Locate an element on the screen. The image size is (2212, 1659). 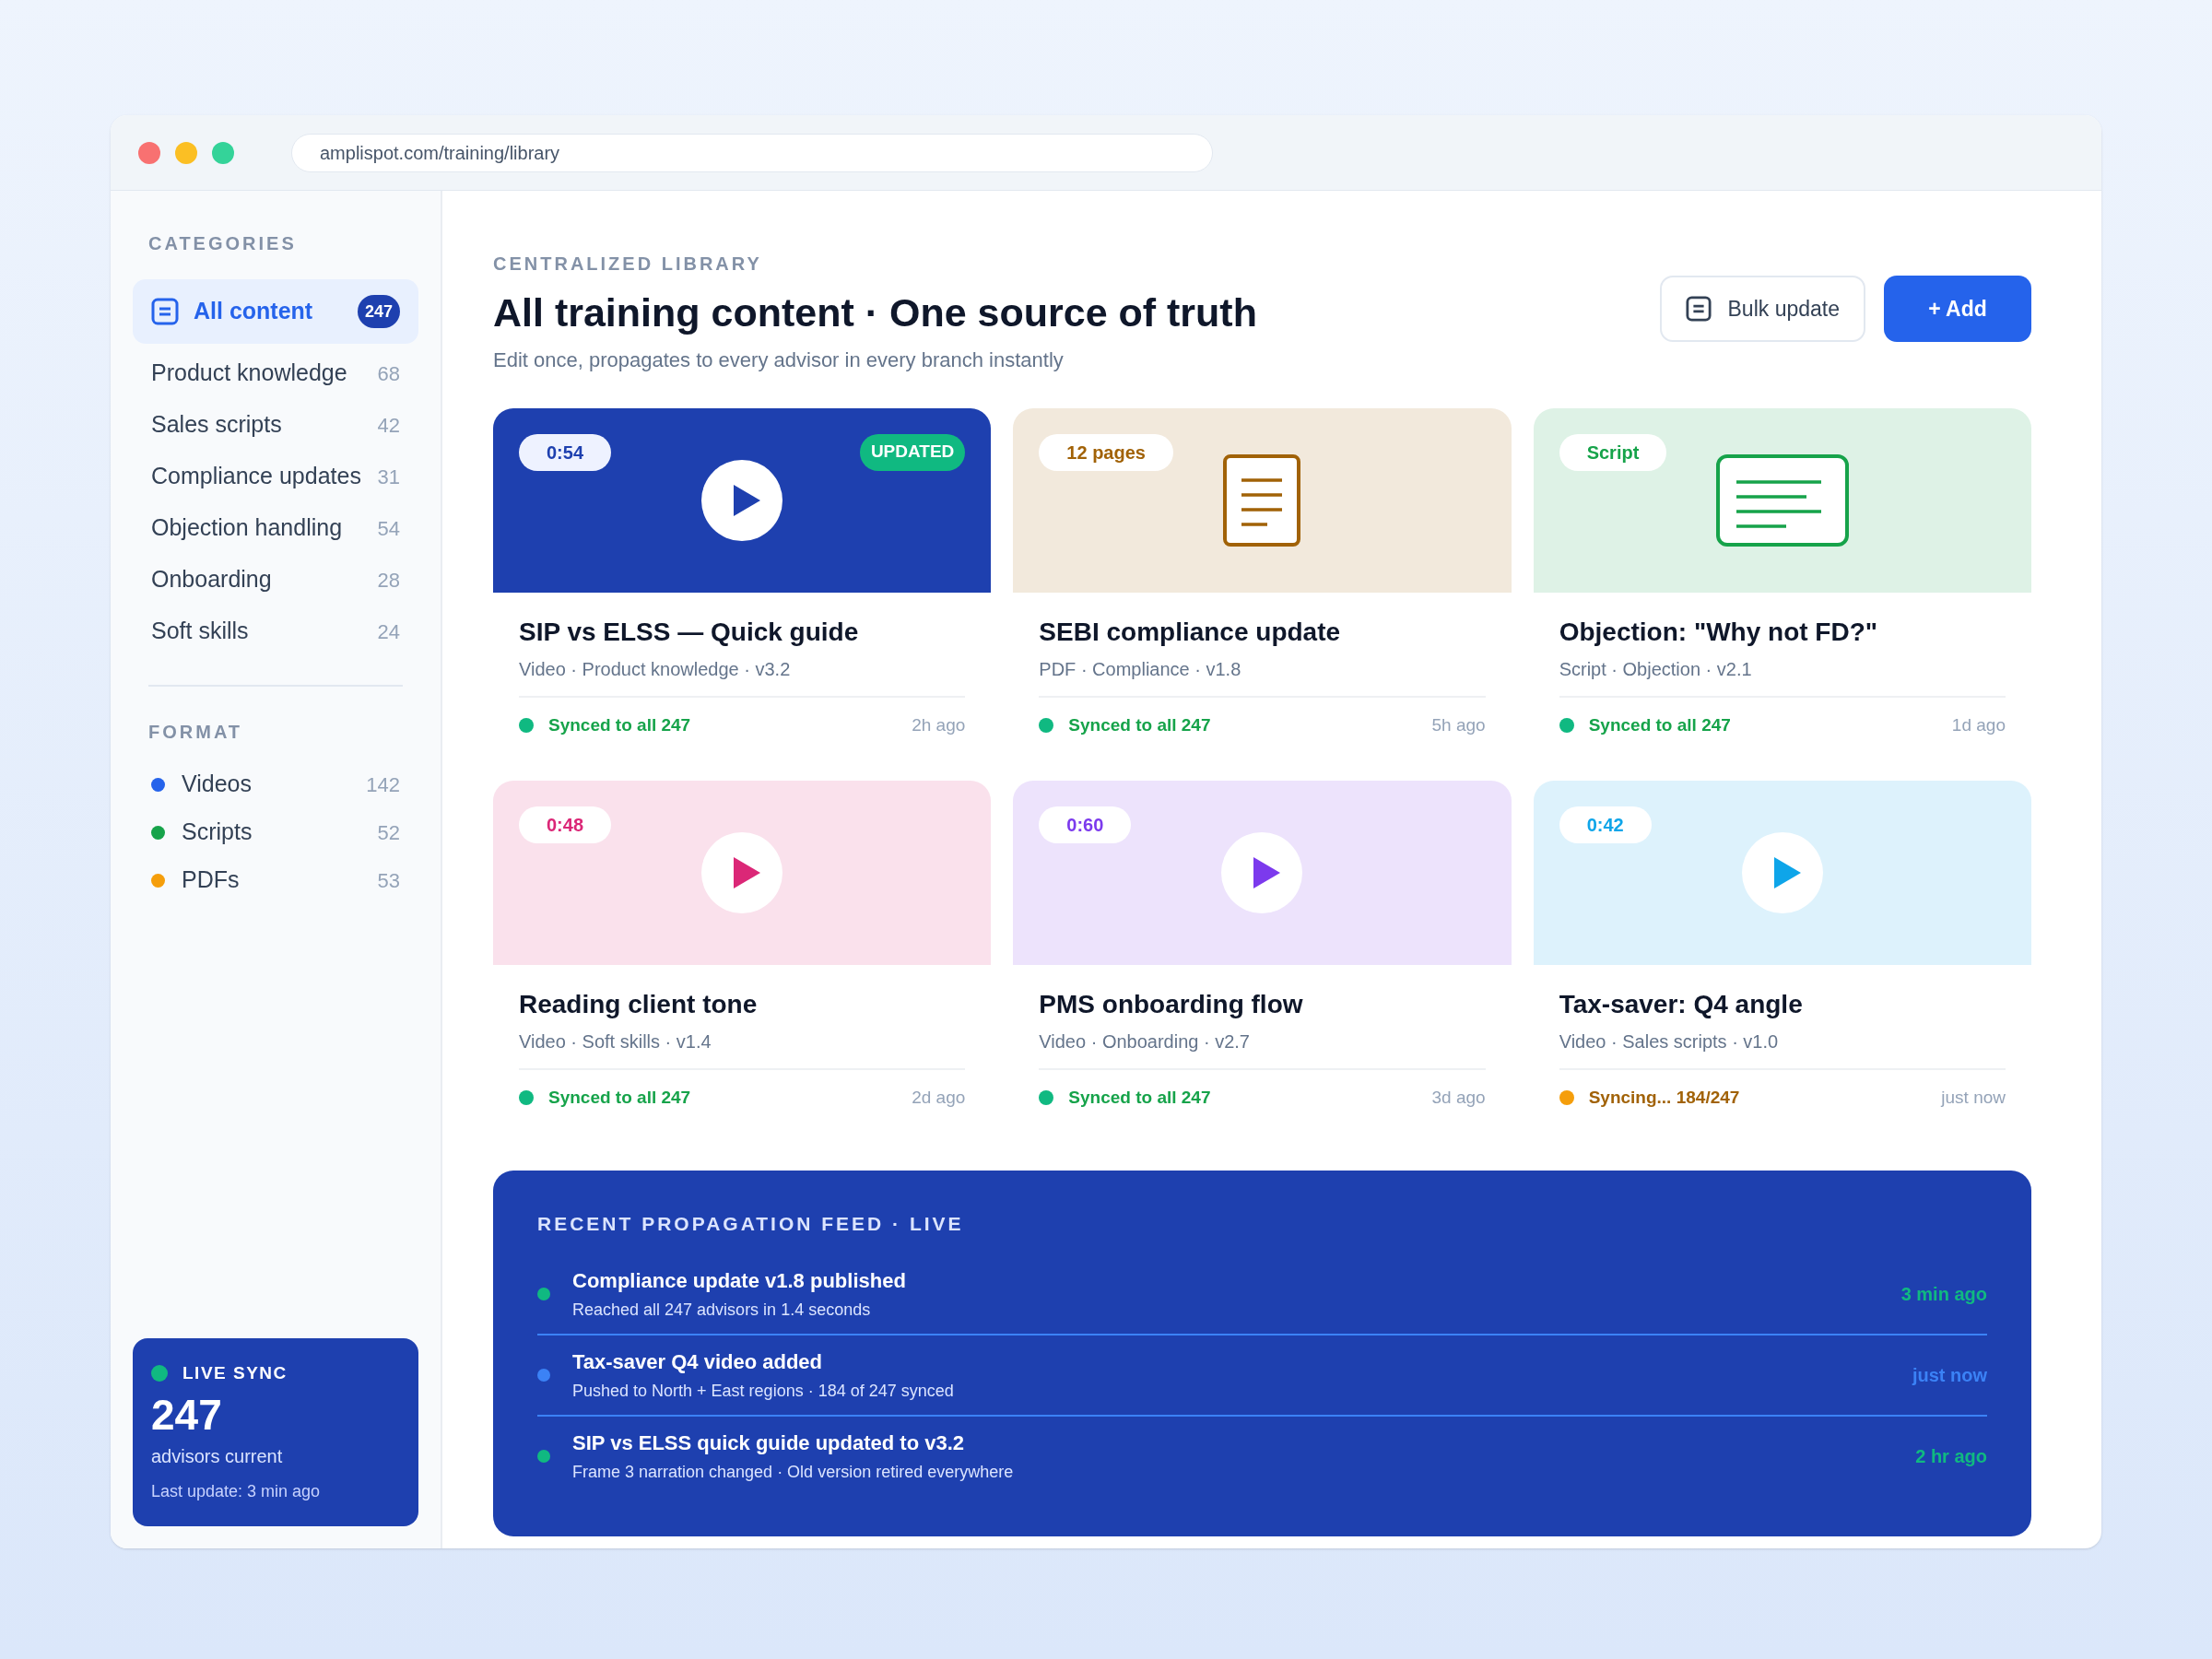
feed-time: 3 min ago is located at coordinates (1943, 1294).